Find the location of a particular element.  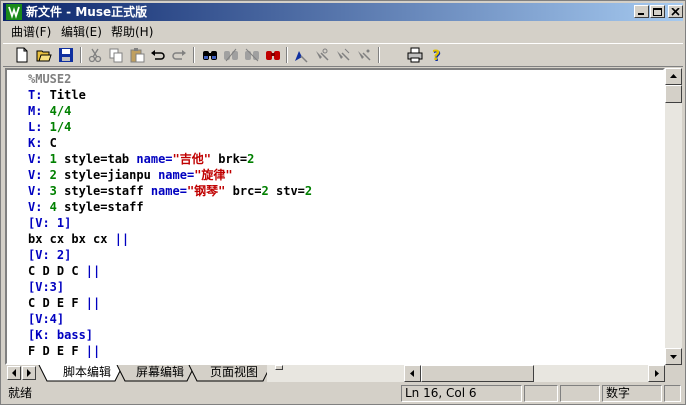

status-ready: 就绪 is located at coordinates (20, 393).